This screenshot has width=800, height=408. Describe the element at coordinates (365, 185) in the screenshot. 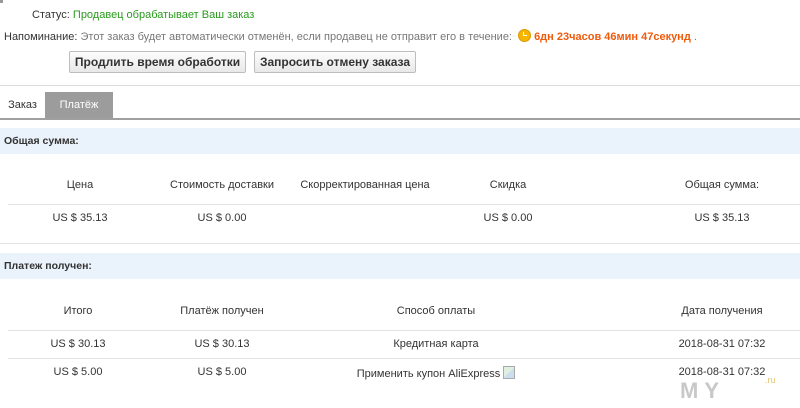

I see `total-header-adjusted: Скорректированная цена` at that location.